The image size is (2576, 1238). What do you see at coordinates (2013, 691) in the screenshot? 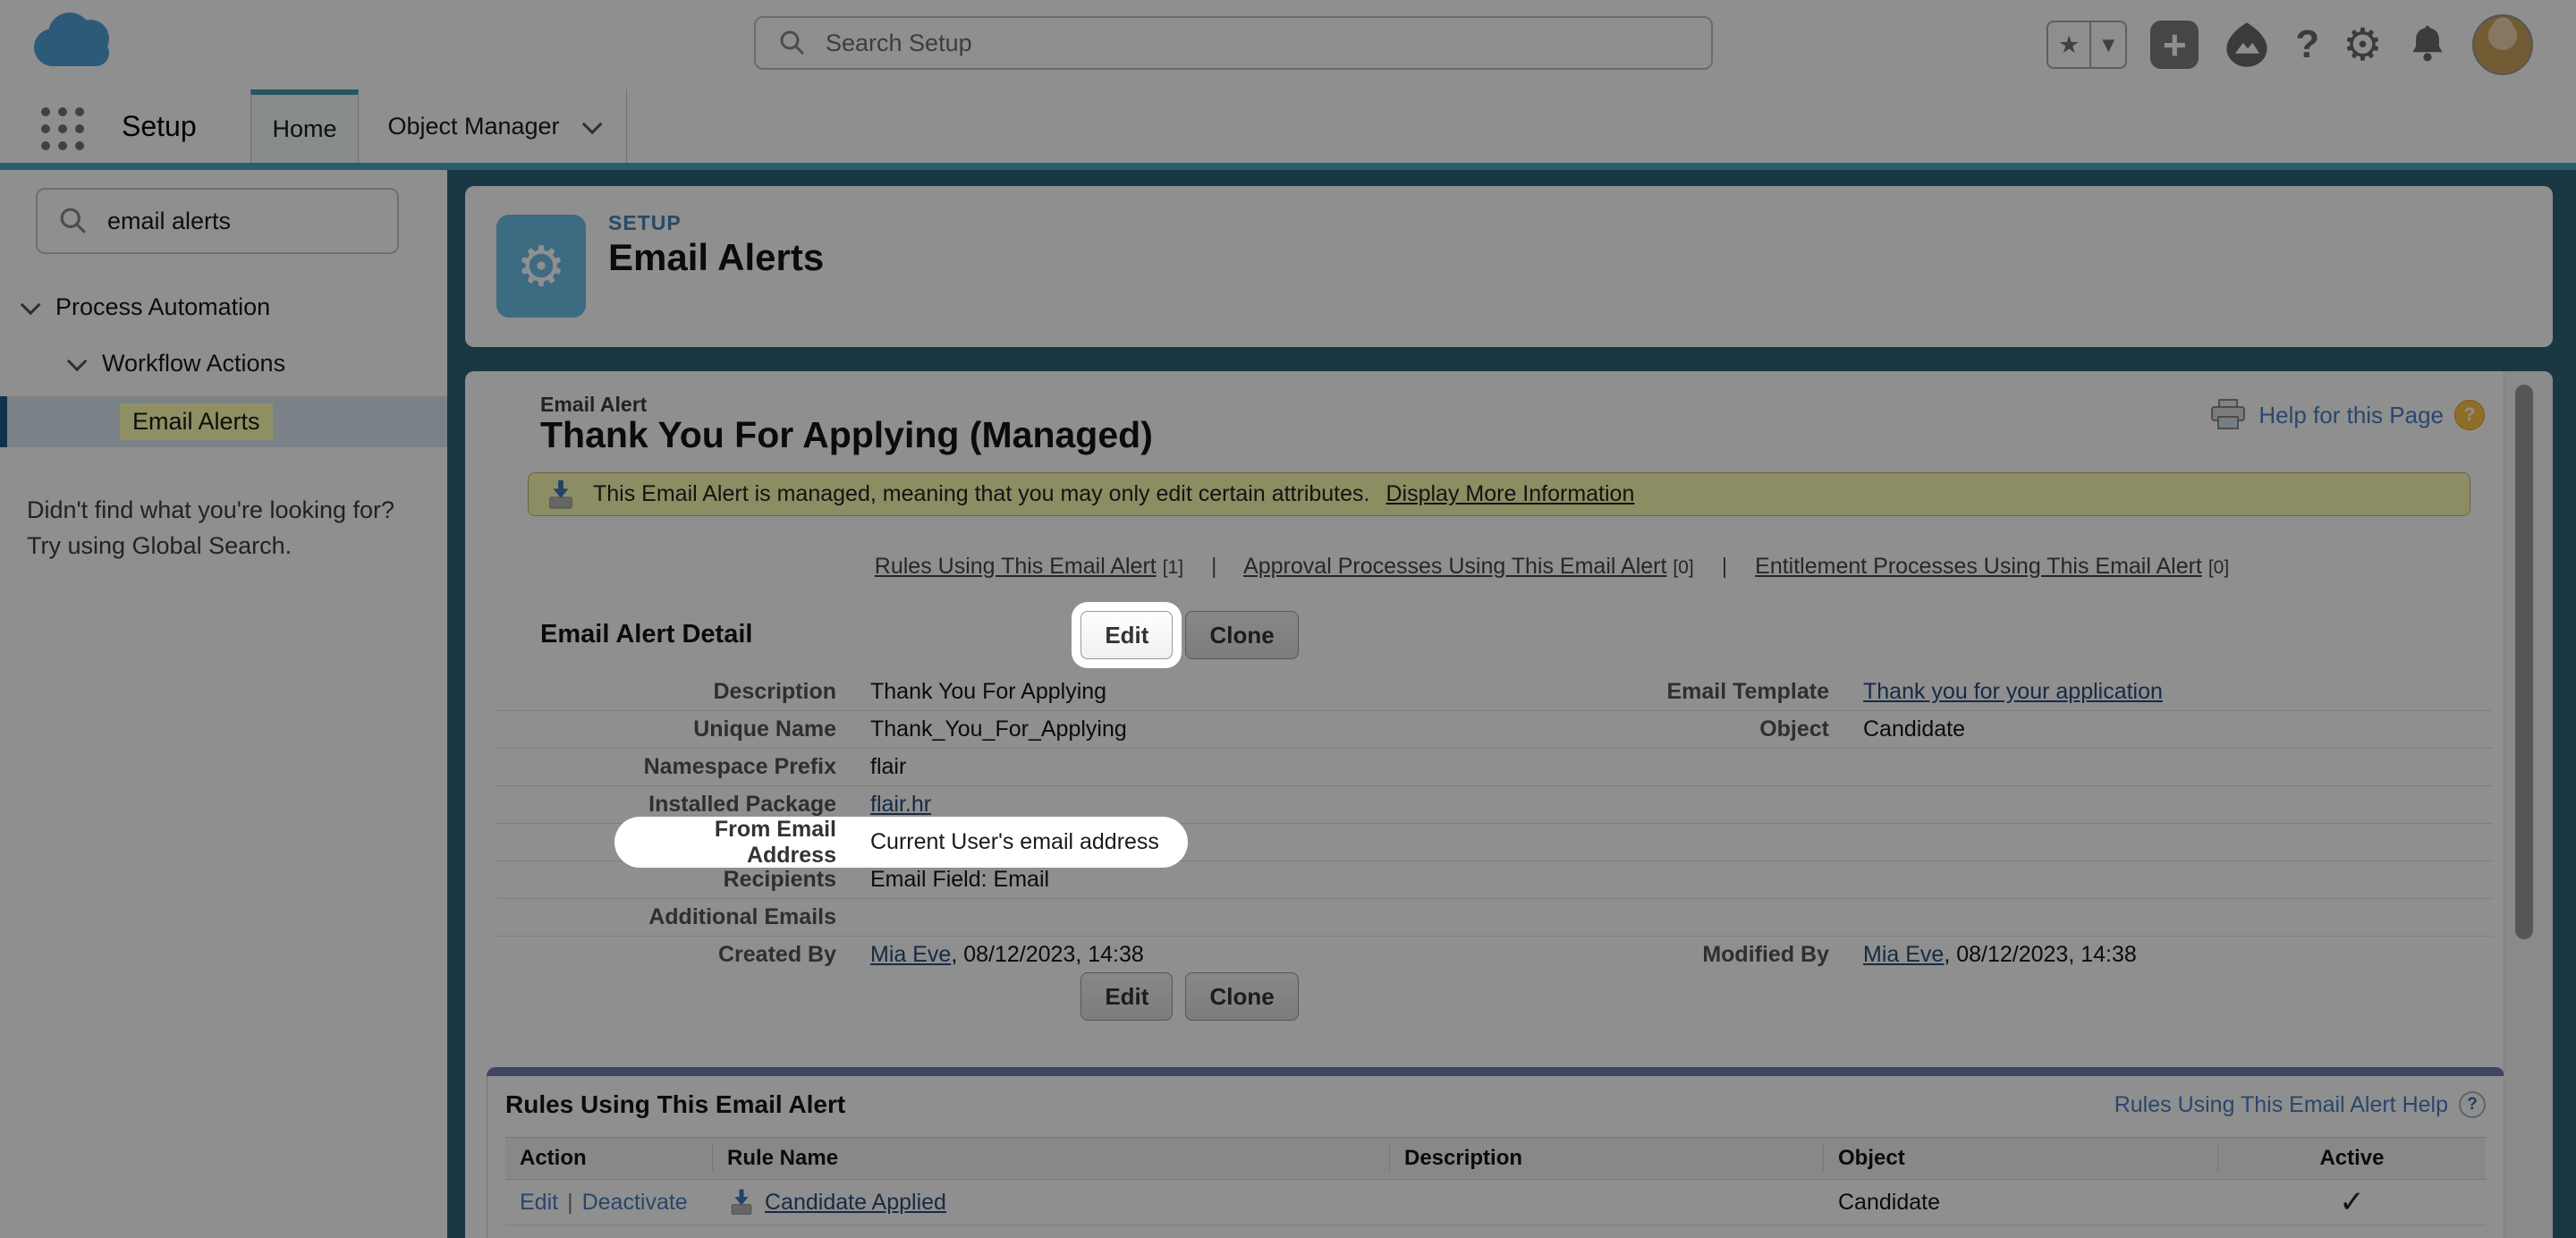
I see `email-template-link: Thank you for your application` at bounding box center [2013, 691].